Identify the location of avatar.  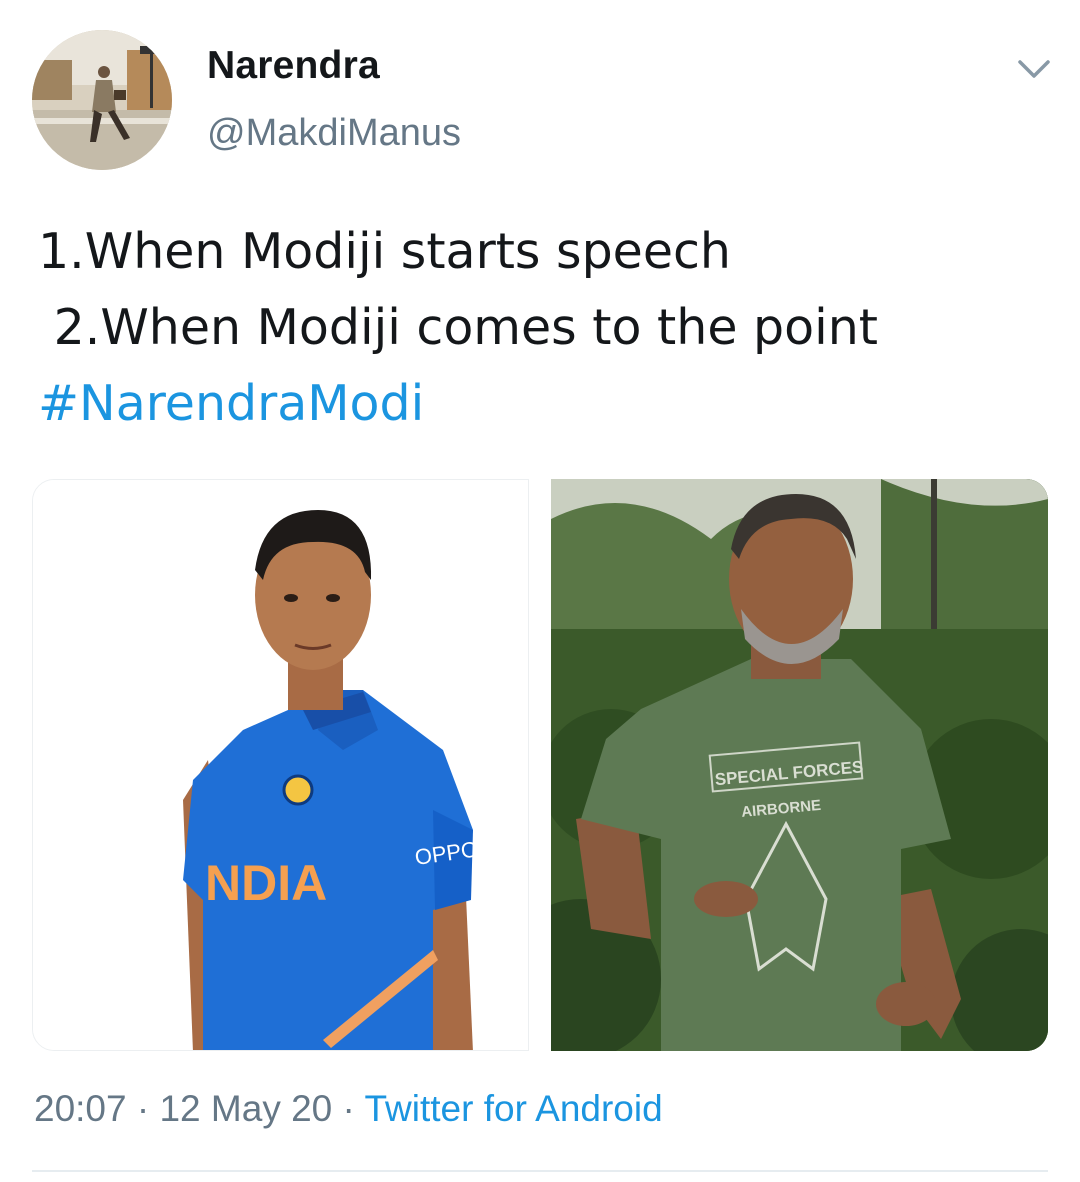
(102, 100).